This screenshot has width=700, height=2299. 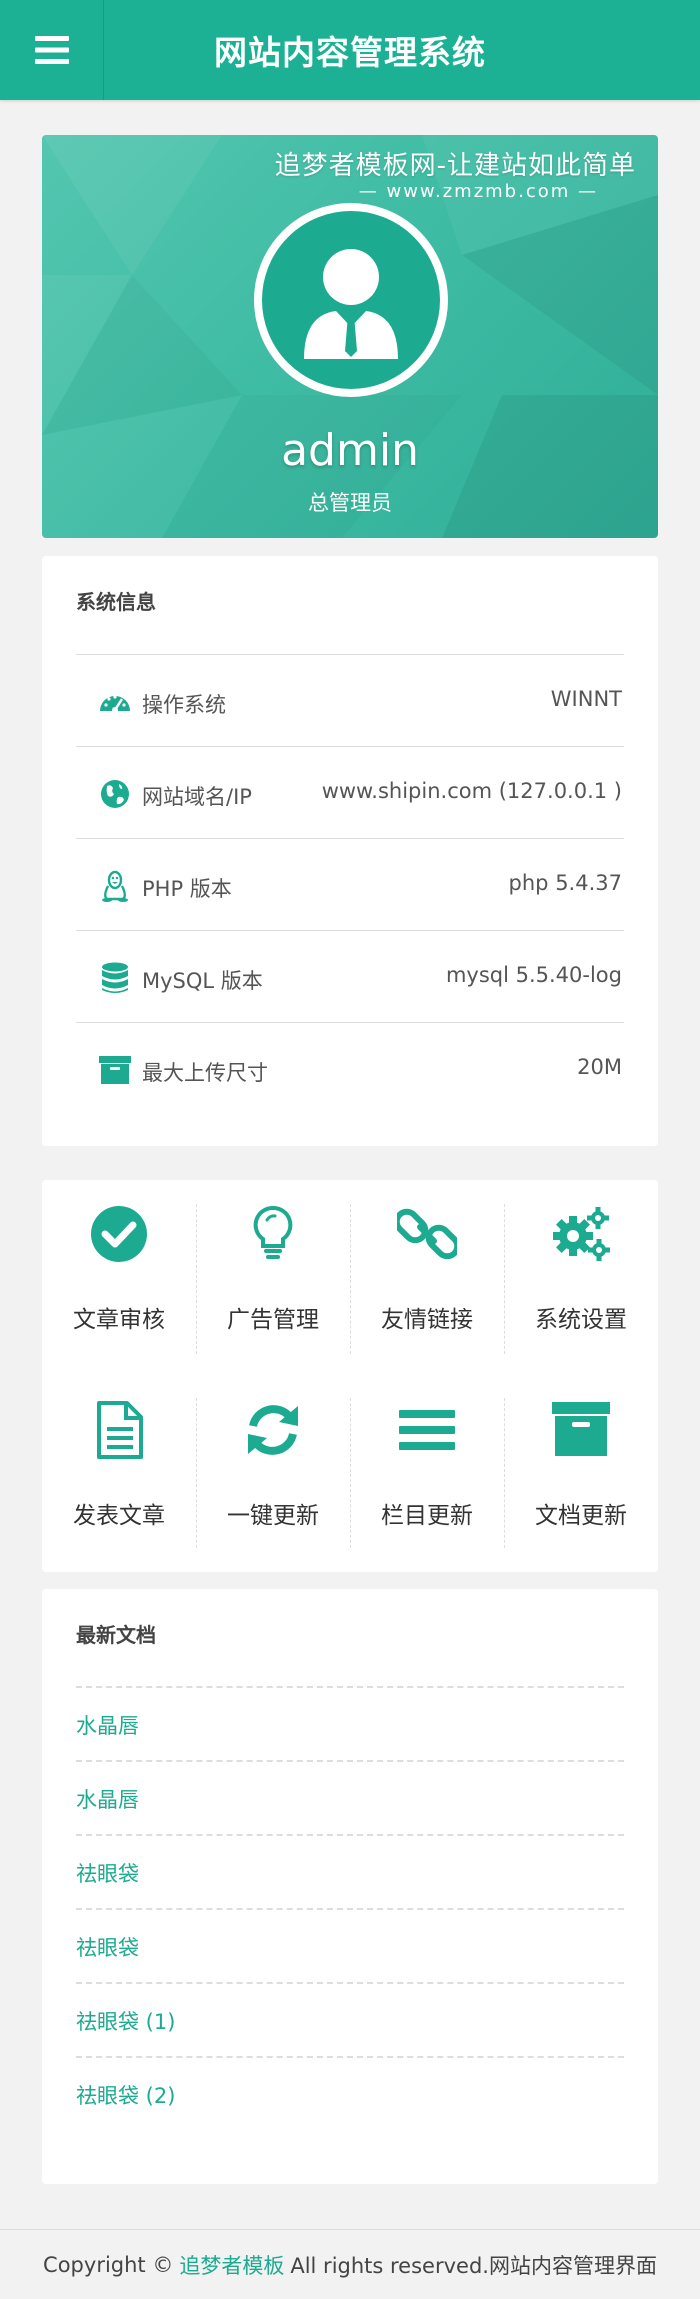 What do you see at coordinates (350, 2019) in the screenshot?
I see `list-item: 祛眼袋 (1)` at bounding box center [350, 2019].